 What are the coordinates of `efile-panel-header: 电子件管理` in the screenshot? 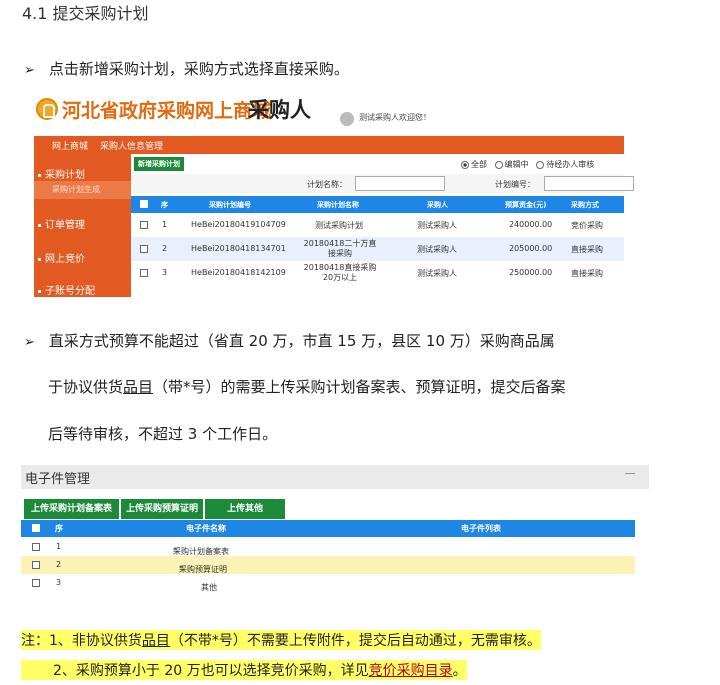 It's located at (335, 477).